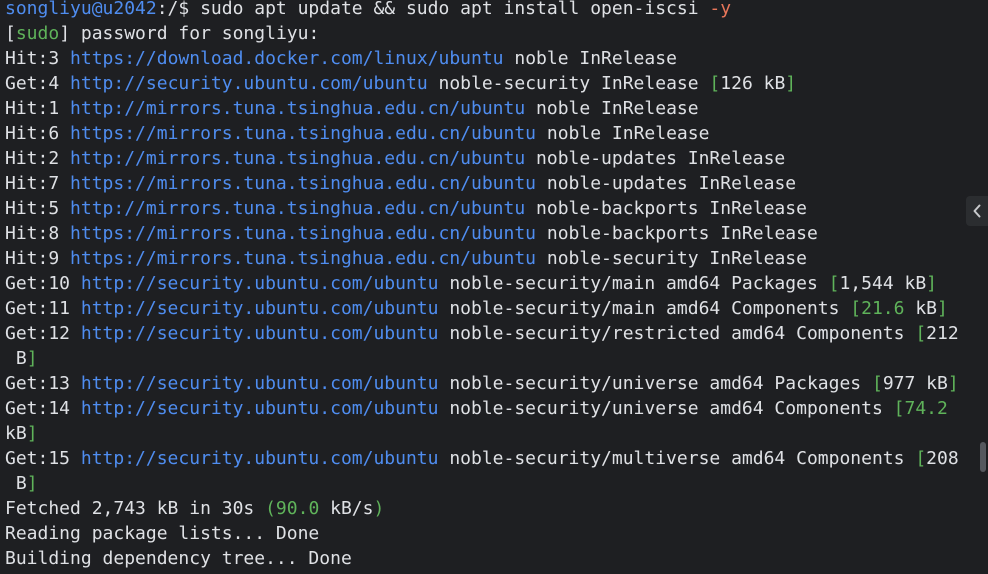 The width and height of the screenshot is (988, 574). I want to click on terminal-text: Get:14, so click(43, 408).